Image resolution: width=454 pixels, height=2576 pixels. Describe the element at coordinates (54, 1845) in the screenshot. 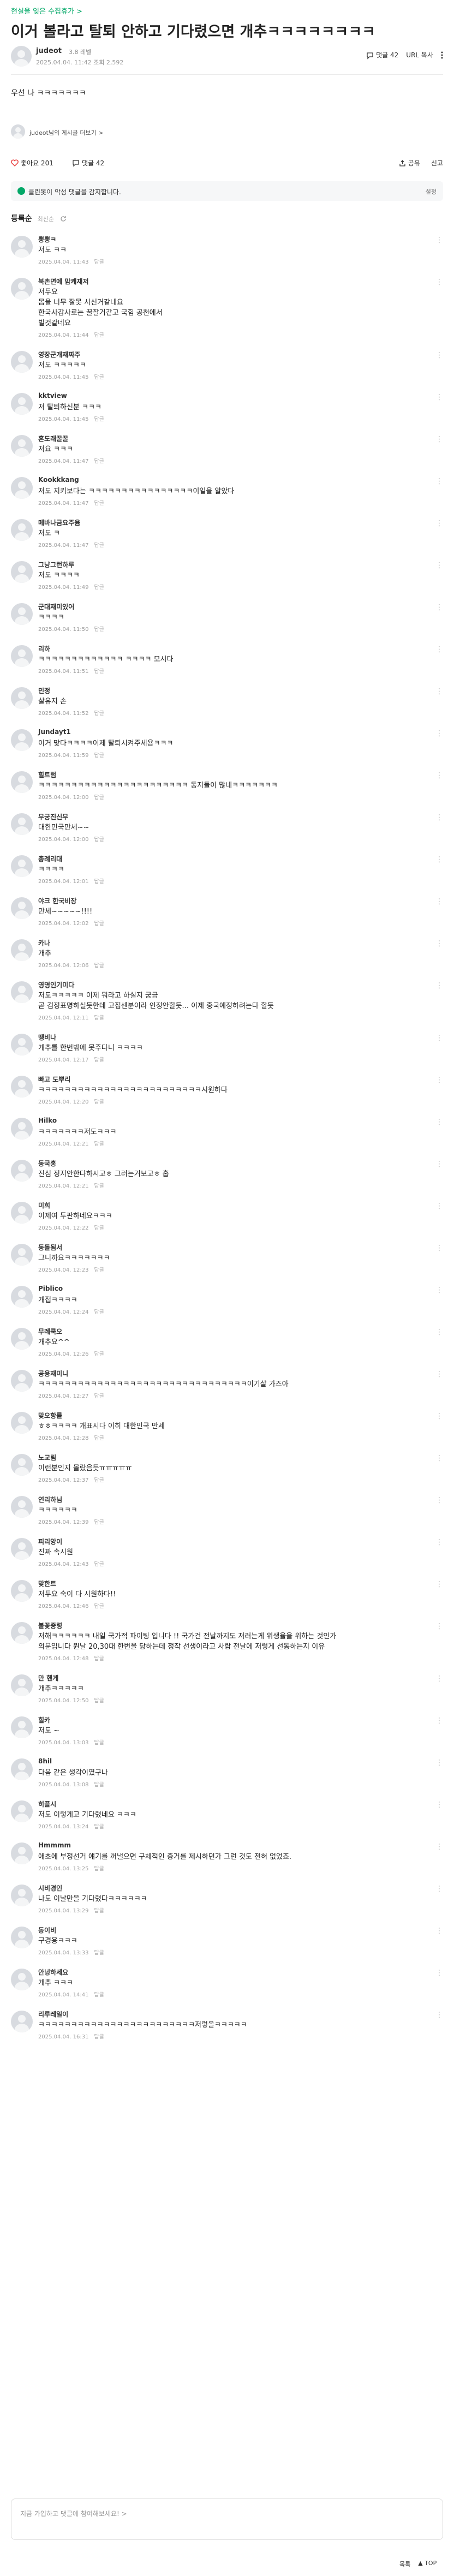

I see `commenter-name: Hmmmm` at that location.